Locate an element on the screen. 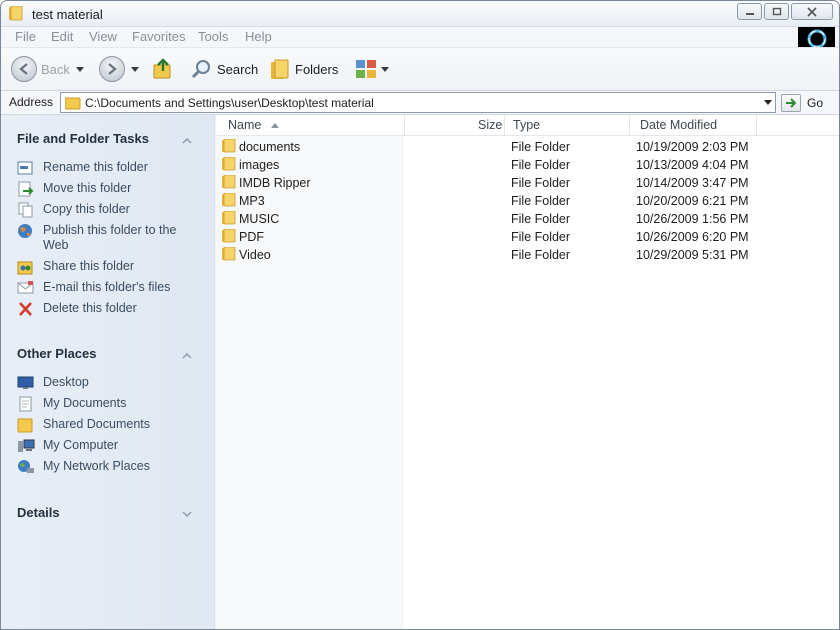 Image resolution: width=840 pixels, height=630 pixels. documents-icon is located at coordinates (25, 404).